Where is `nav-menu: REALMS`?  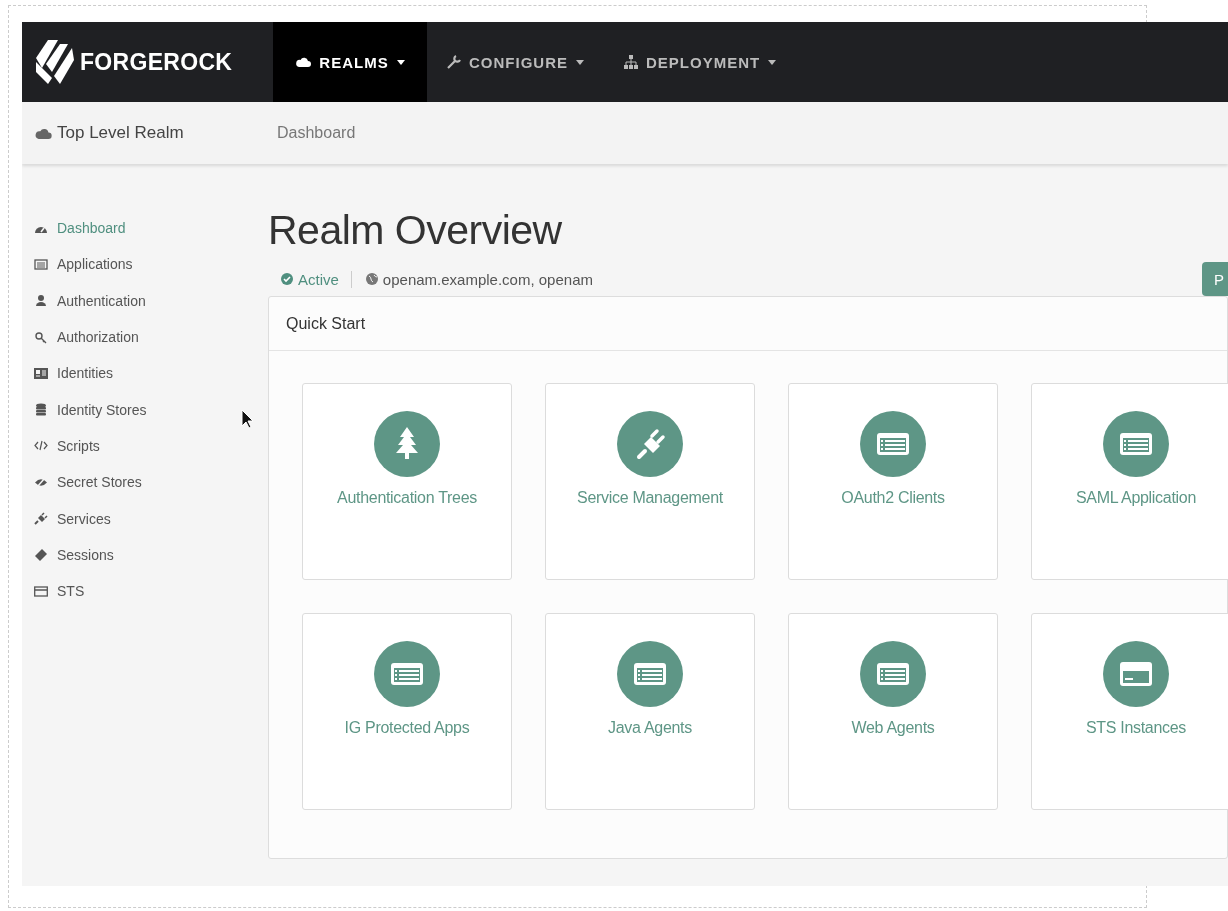 nav-menu: REALMS is located at coordinates (350, 62).